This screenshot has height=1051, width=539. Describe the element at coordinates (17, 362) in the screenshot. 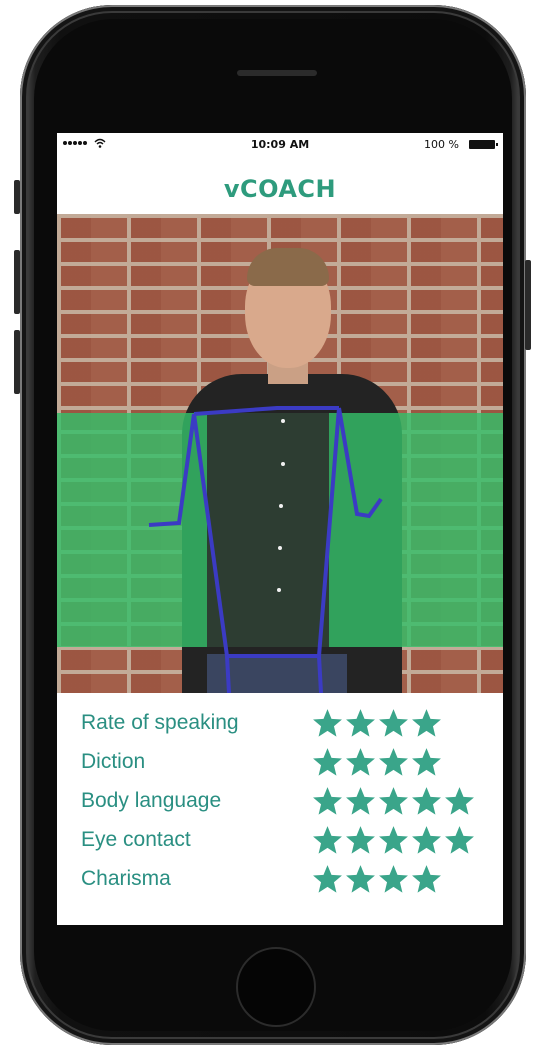

I see `volume-down-button` at that location.